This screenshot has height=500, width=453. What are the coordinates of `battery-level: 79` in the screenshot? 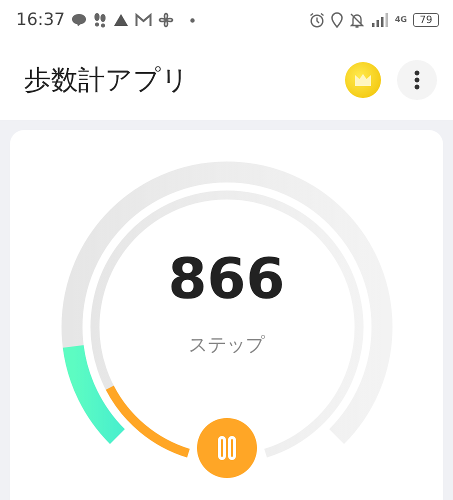 It's located at (426, 20).